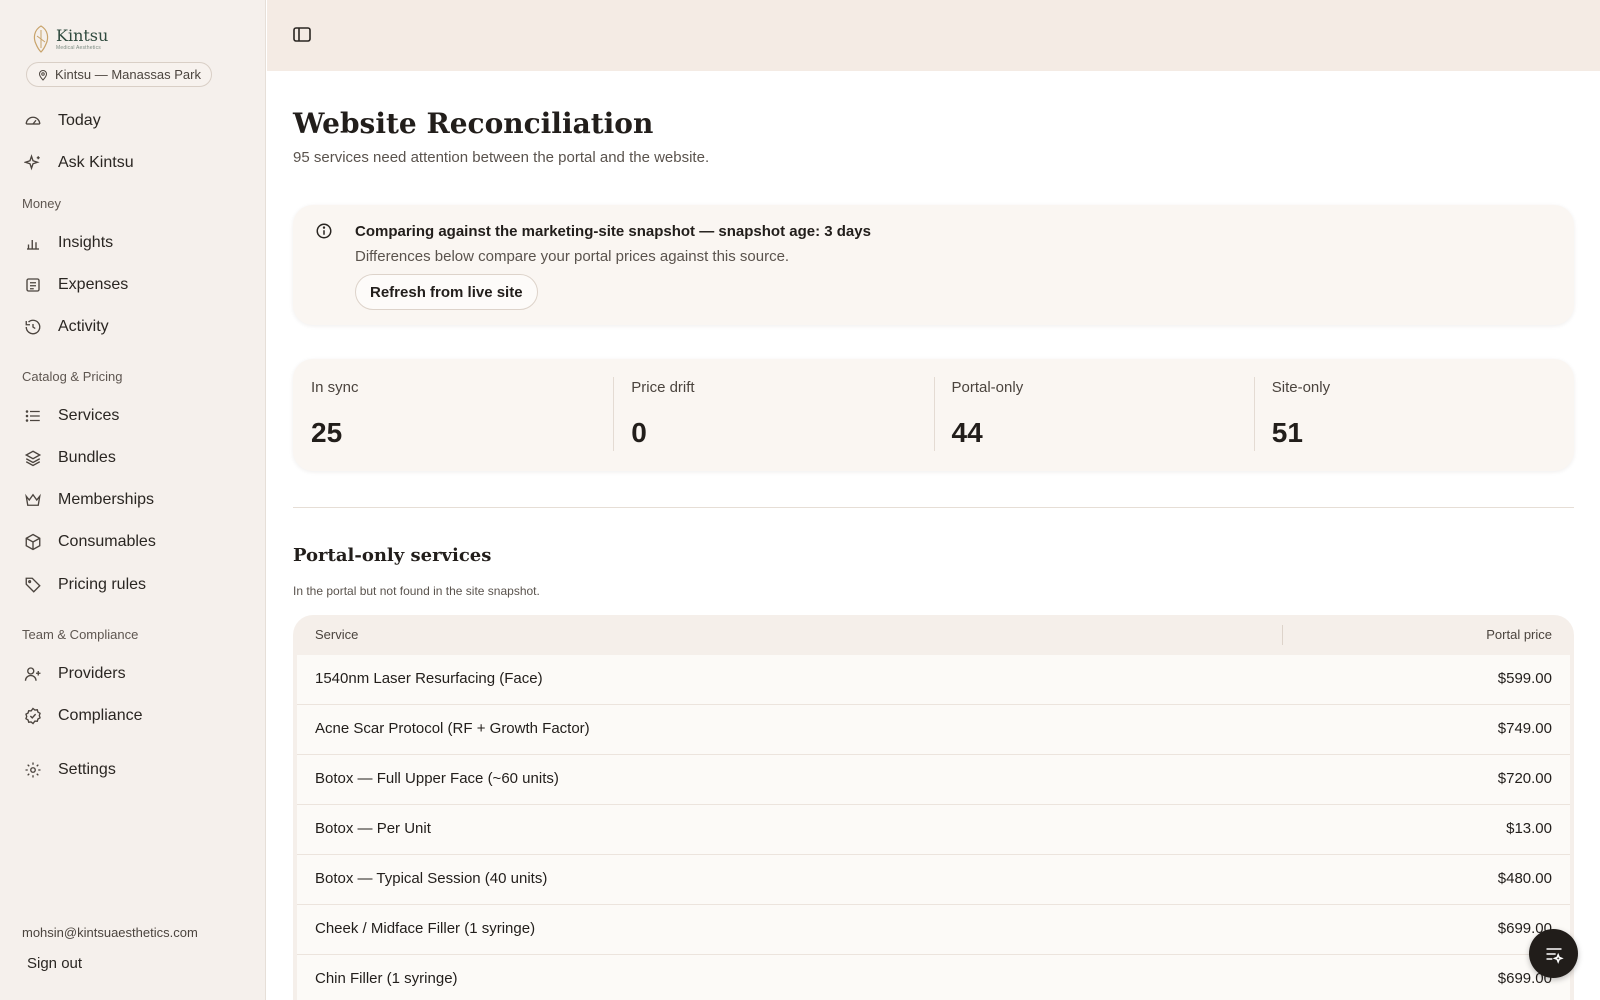 The height and width of the screenshot is (1000, 1600). Describe the element at coordinates (473, 123) in the screenshot. I see `page-title: Website Reconciliation` at that location.